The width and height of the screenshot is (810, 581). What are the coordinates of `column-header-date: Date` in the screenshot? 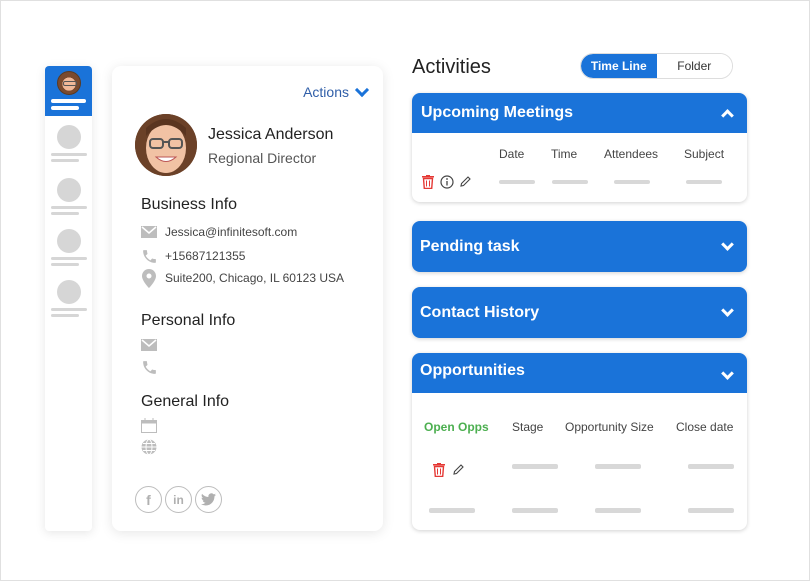 It's located at (512, 154).